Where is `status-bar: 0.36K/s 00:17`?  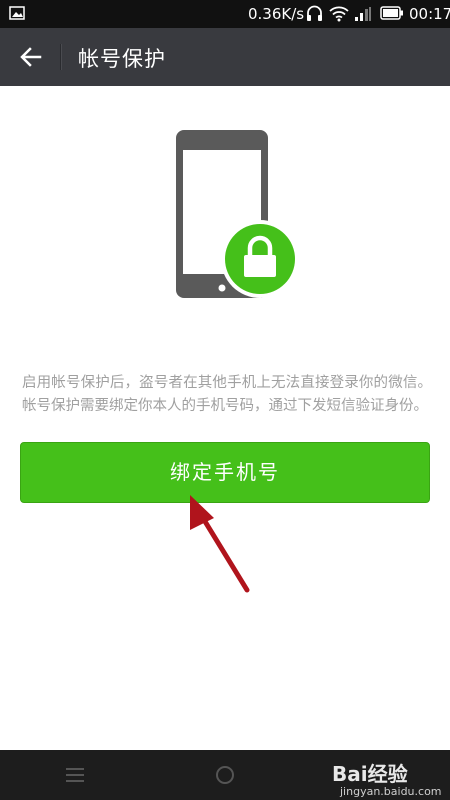 status-bar: 0.36K/s 00:17 is located at coordinates (225, 14).